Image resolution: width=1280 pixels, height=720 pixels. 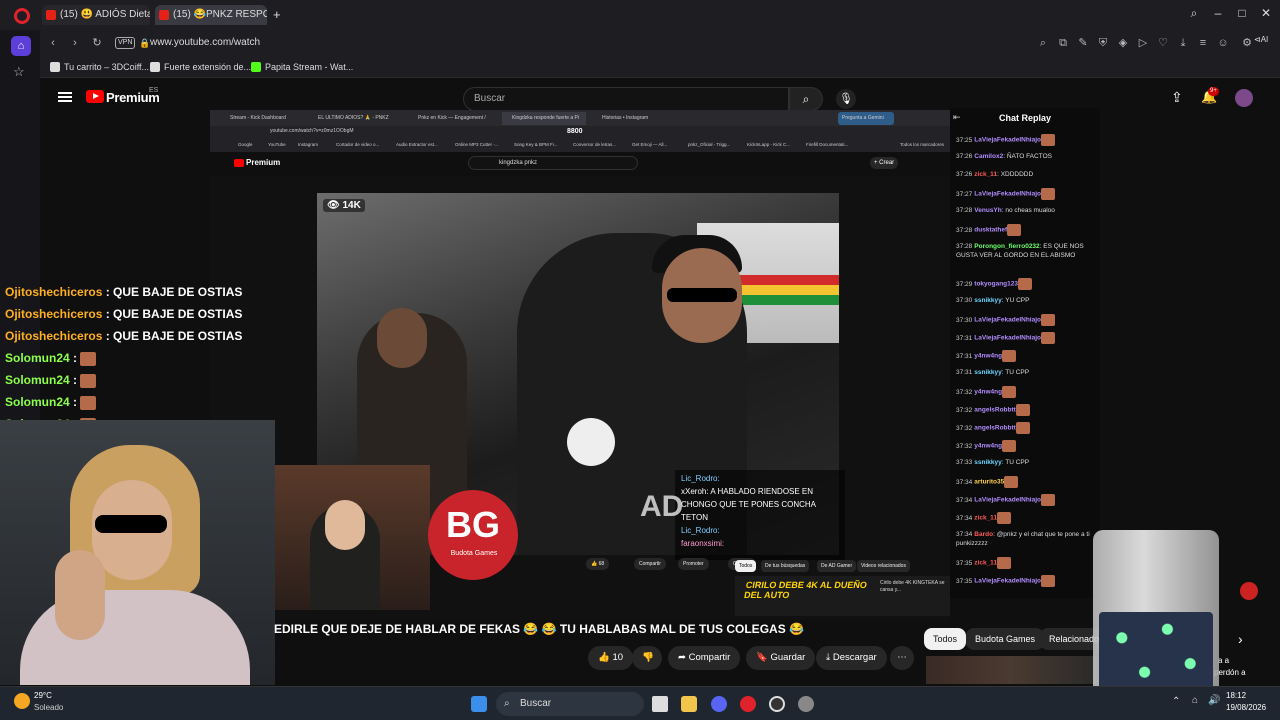 I want to click on address-field: www.youtube.com/watch, so click(x=410, y=43).